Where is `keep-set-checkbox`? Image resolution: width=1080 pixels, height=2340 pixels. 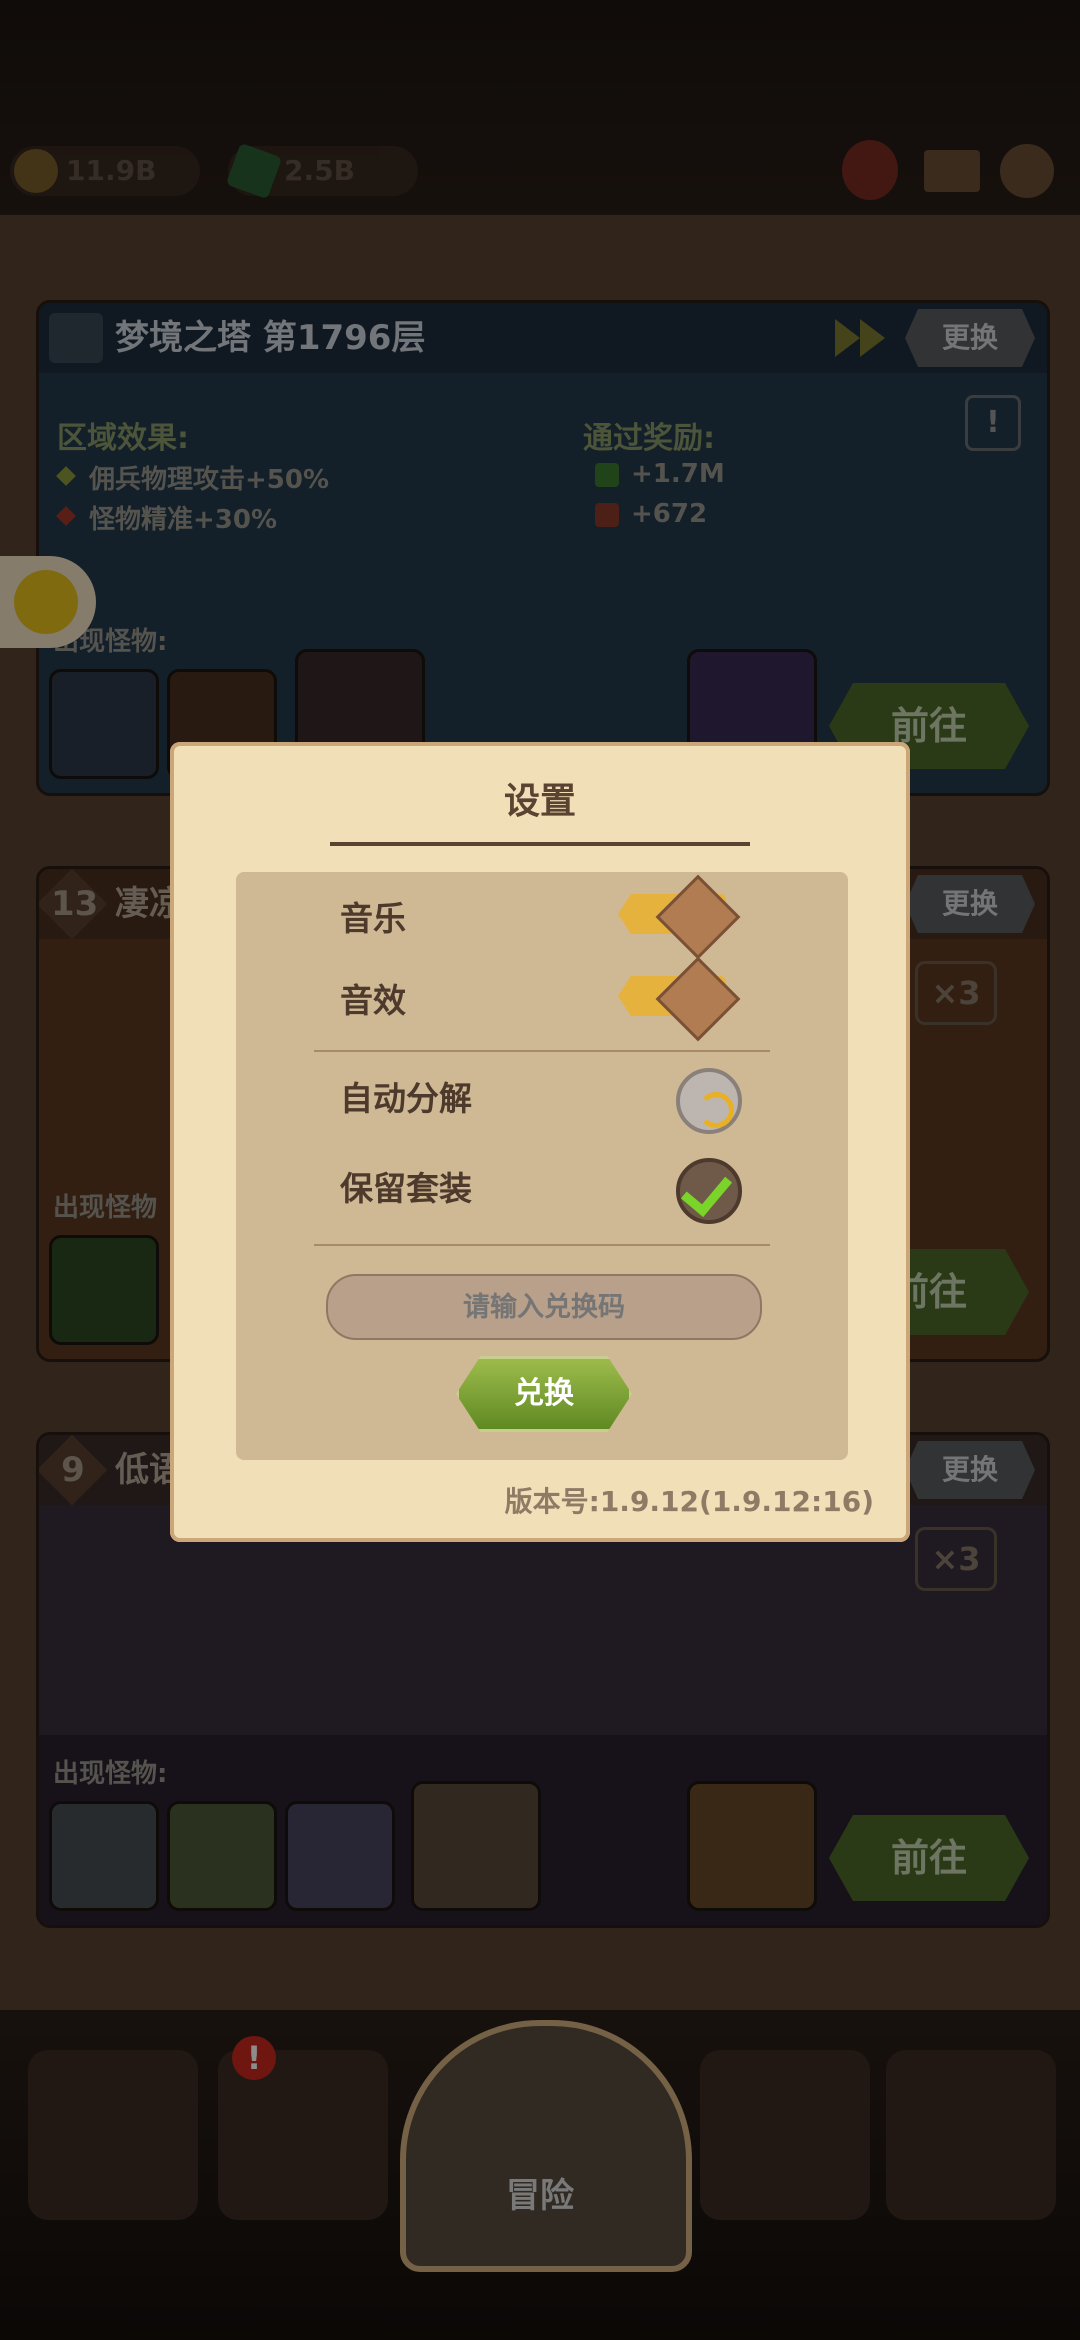 keep-set-checkbox is located at coordinates (709, 1191).